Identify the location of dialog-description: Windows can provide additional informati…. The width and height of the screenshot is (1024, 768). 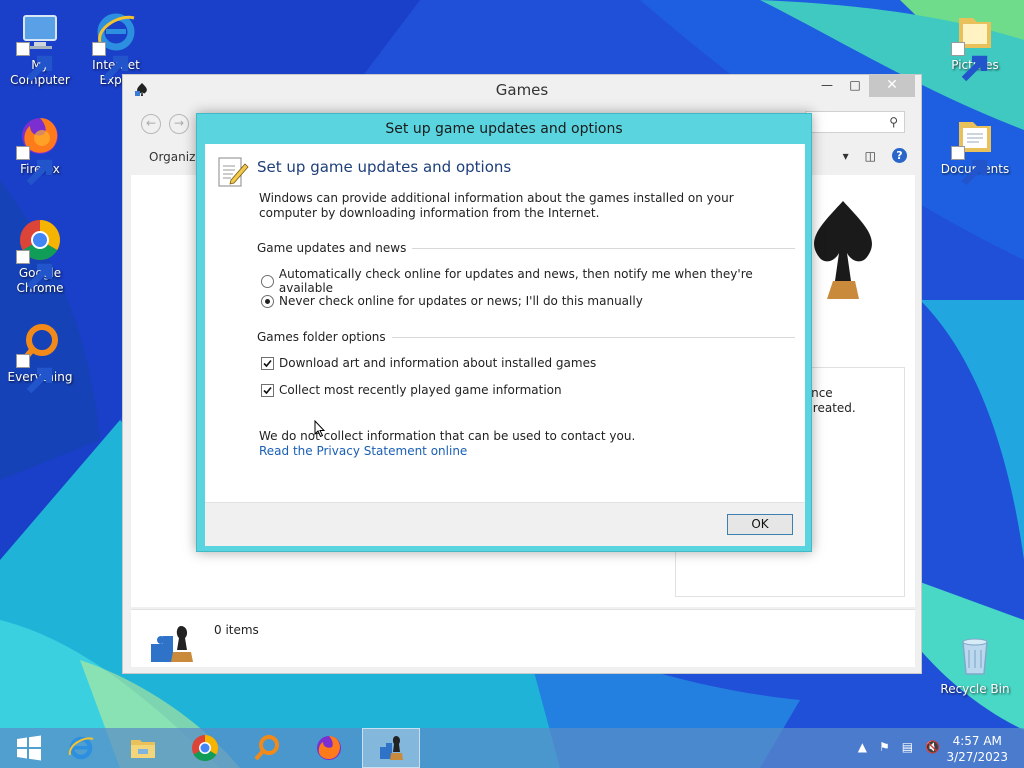
(496, 205).